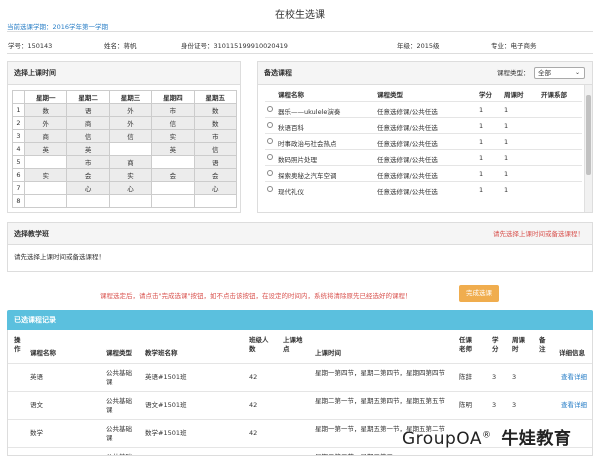  Describe the element at coordinates (36, 377) in the screenshot. I see `selected-name: 英语` at that location.